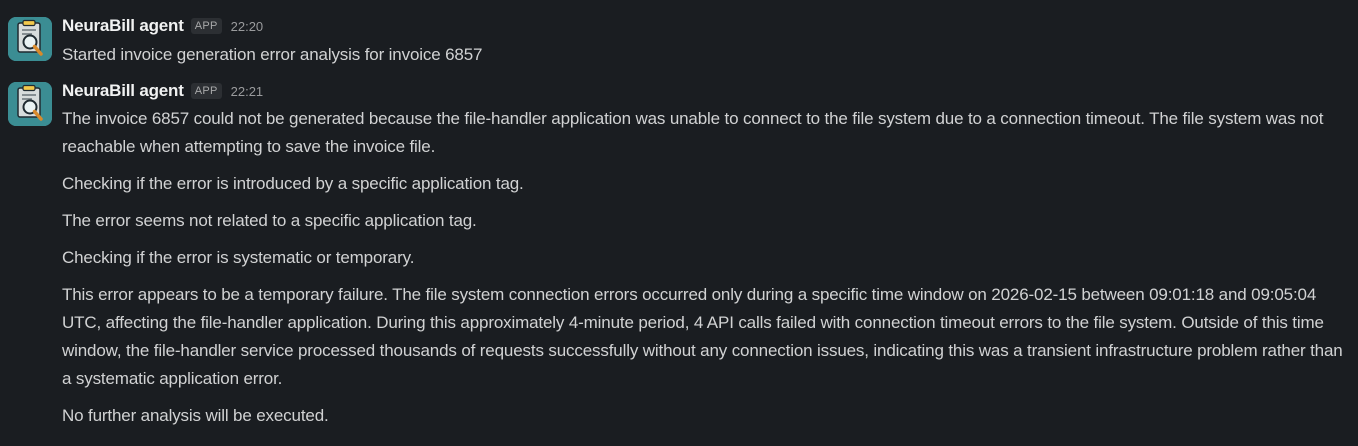 Image resolution: width=1358 pixels, height=446 pixels. I want to click on message-header: NeuraBill agent APP 22:20, so click(162, 26).